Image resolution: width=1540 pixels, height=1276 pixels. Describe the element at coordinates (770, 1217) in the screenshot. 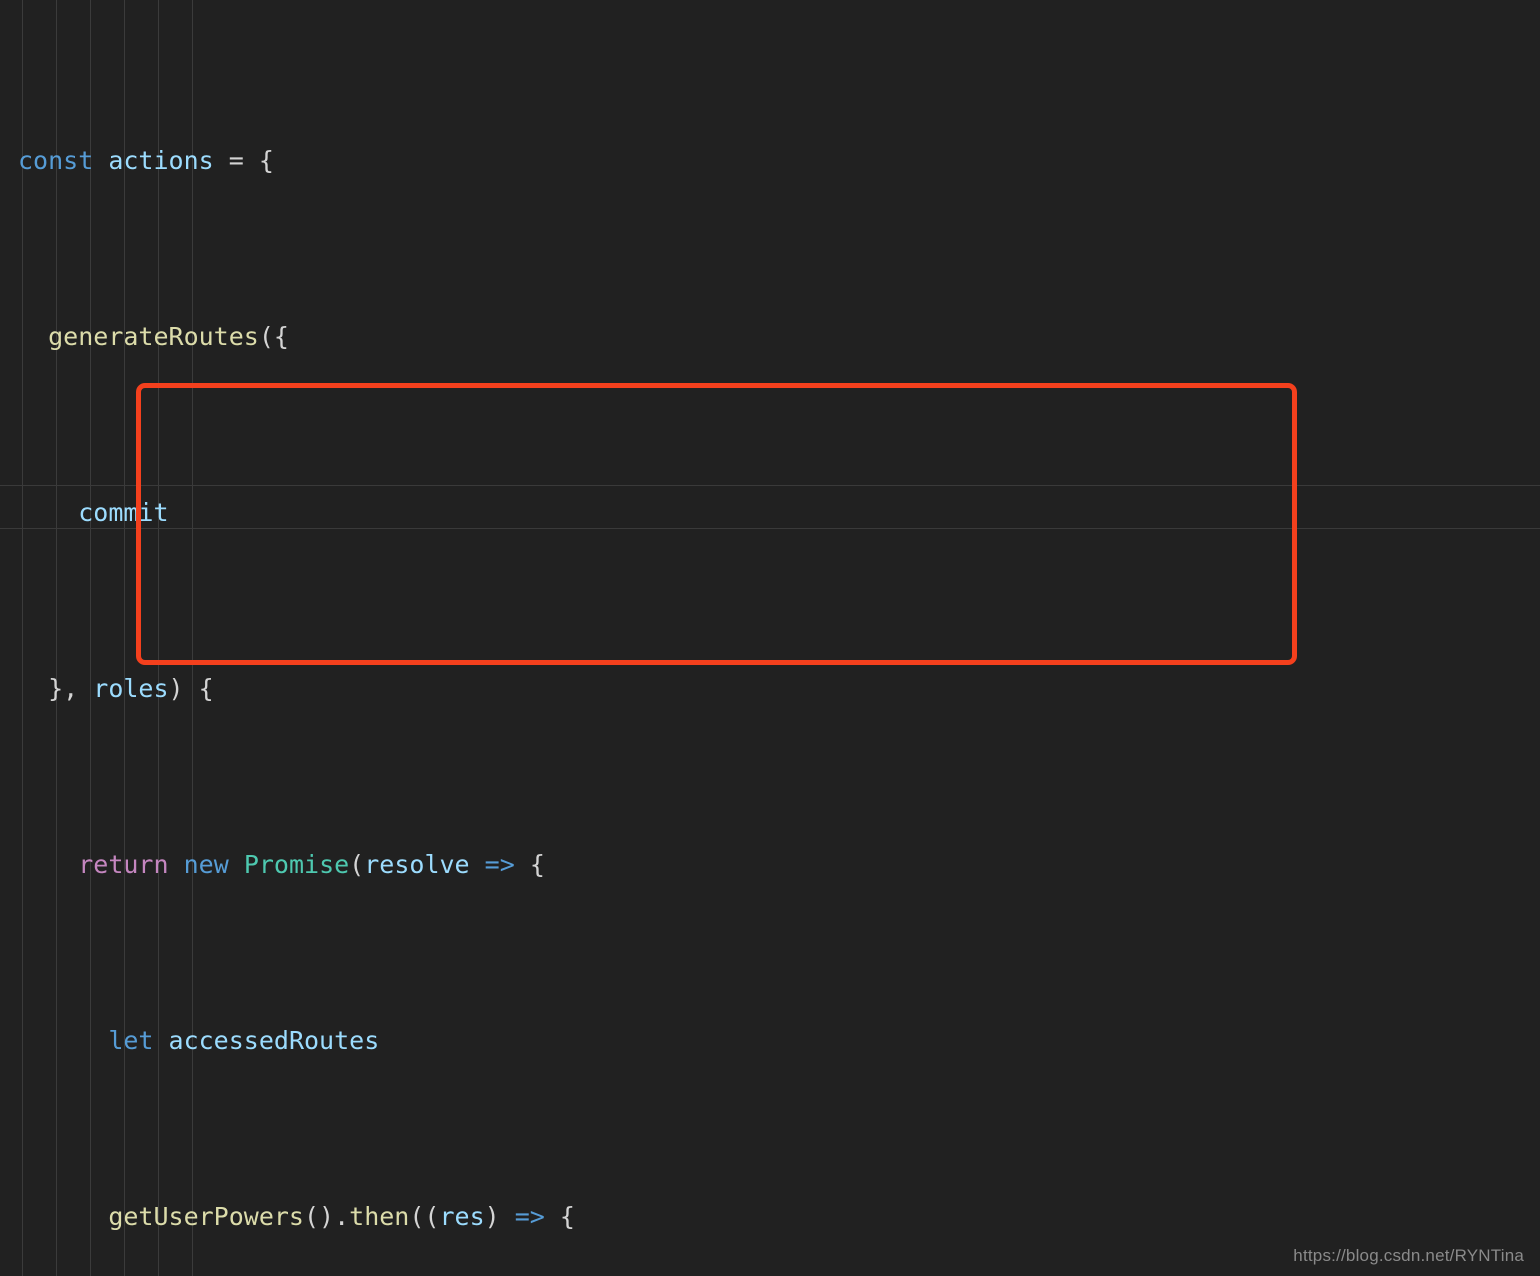

I see `code-line: getUserPowers().then((res) => {` at that location.